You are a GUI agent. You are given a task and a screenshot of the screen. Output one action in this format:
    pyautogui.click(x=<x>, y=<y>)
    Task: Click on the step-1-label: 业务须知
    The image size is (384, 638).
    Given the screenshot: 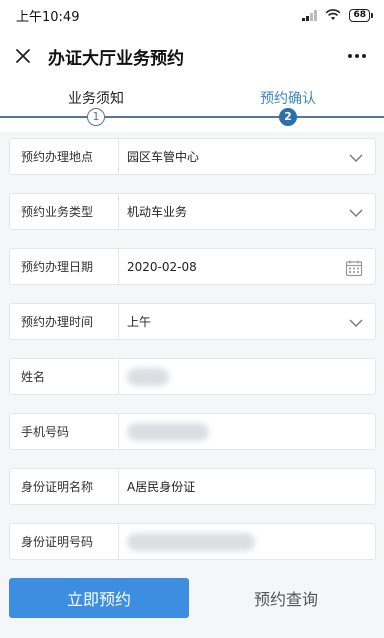 What is the action you would take?
    pyautogui.click(x=96, y=99)
    